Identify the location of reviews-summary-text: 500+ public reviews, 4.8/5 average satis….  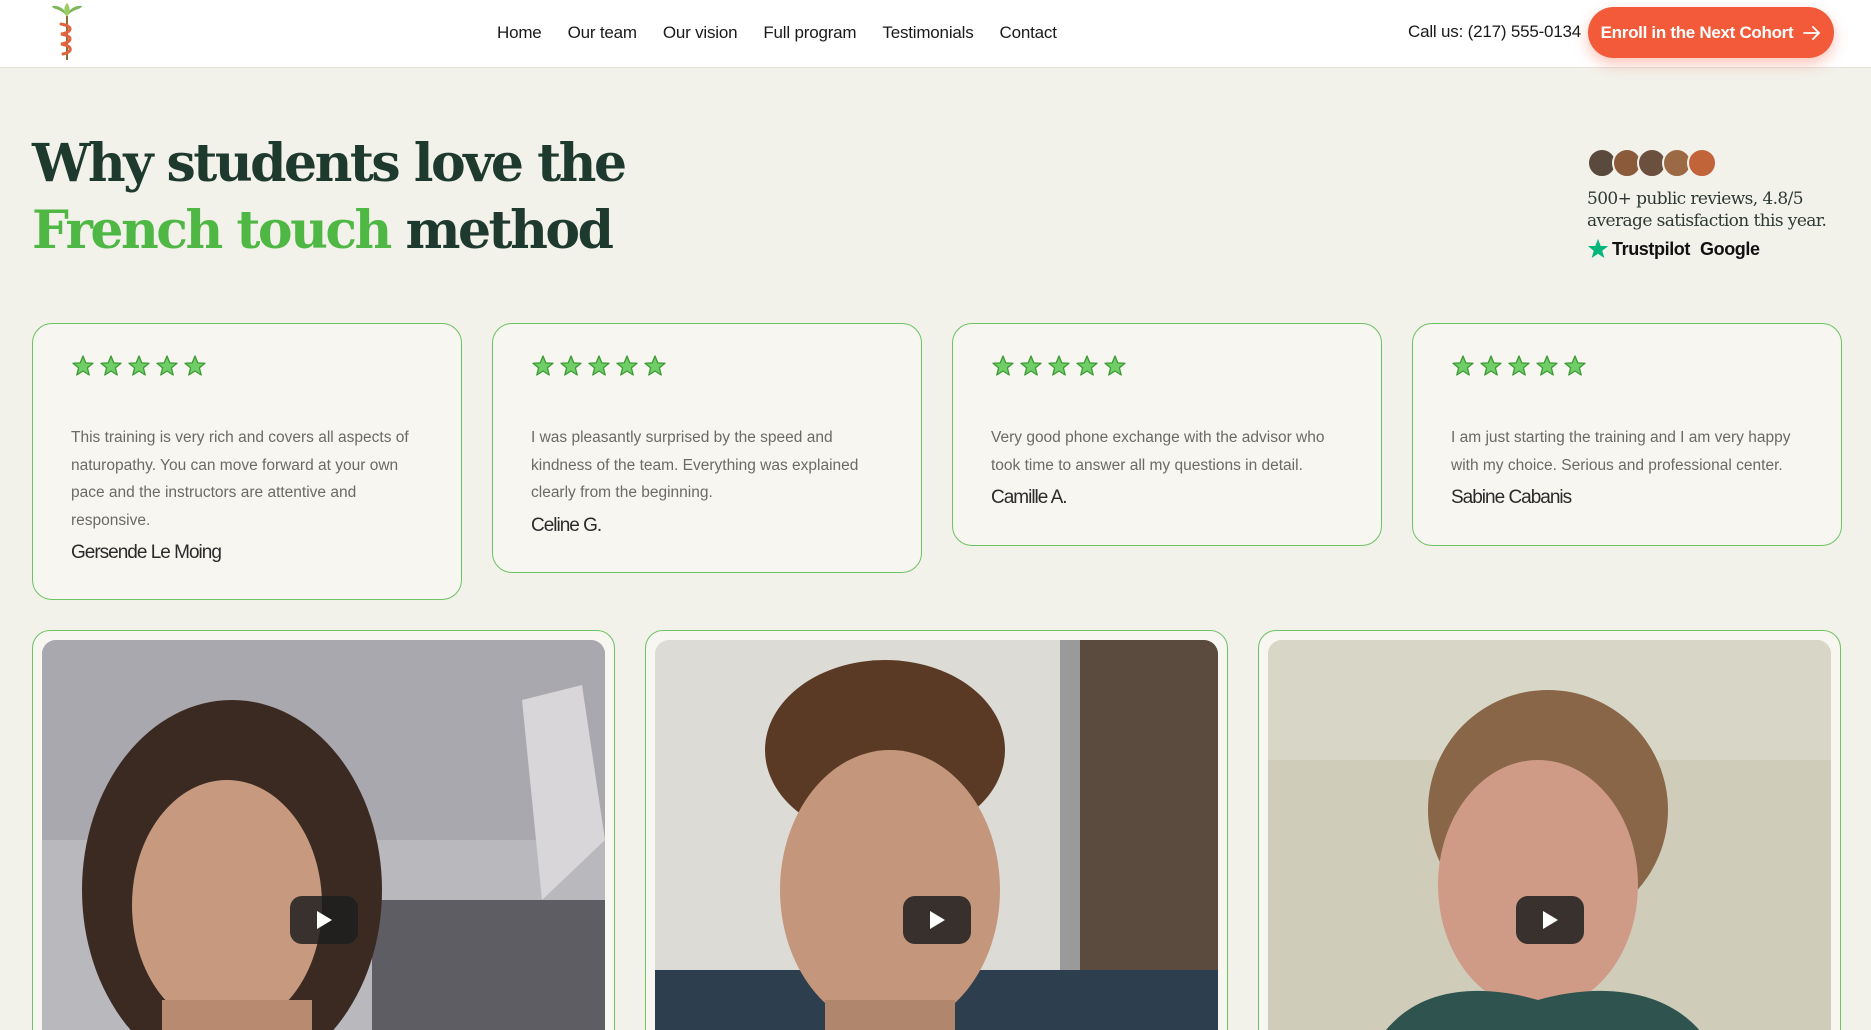
(1707, 210).